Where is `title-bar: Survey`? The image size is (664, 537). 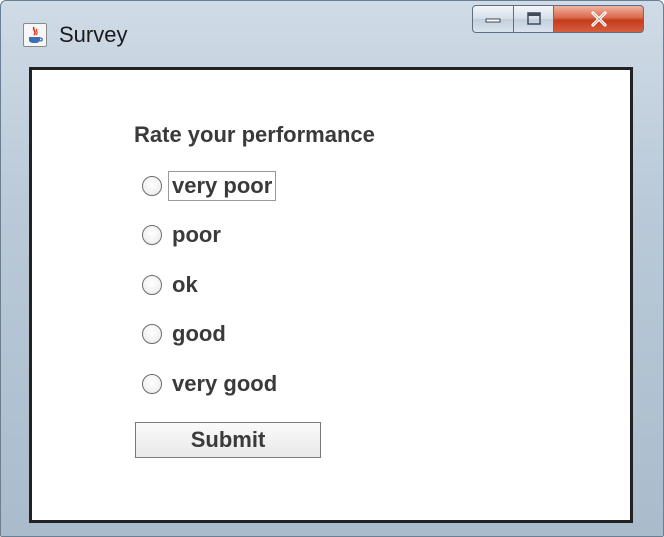
title-bar: Survey is located at coordinates (332, 31).